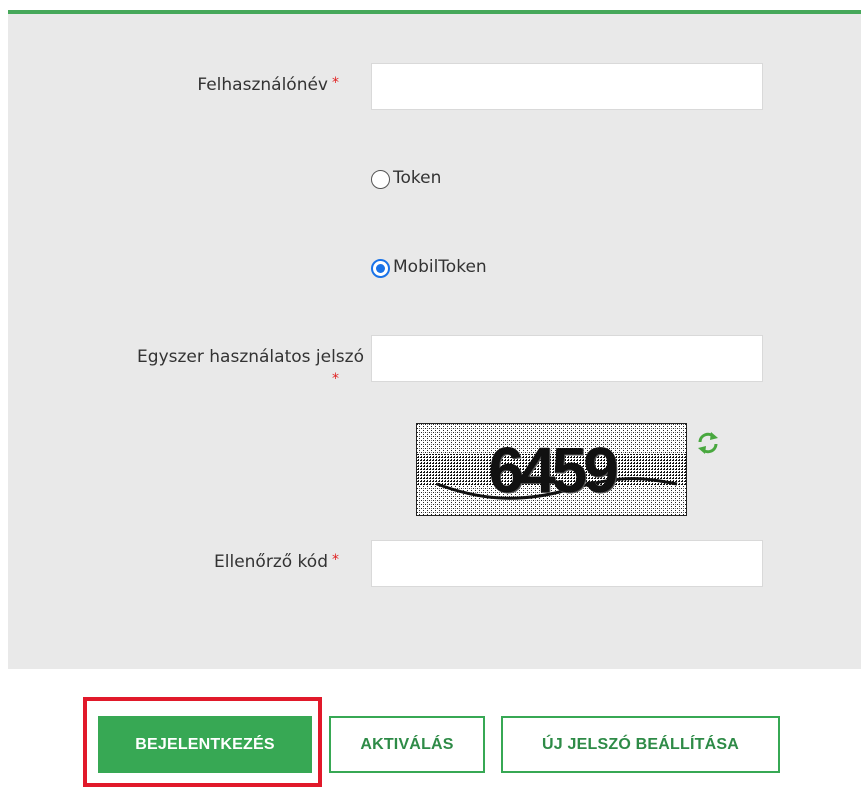  What do you see at coordinates (407, 744) in the screenshot?
I see `activate-button: AKTIVÁLÁS` at bounding box center [407, 744].